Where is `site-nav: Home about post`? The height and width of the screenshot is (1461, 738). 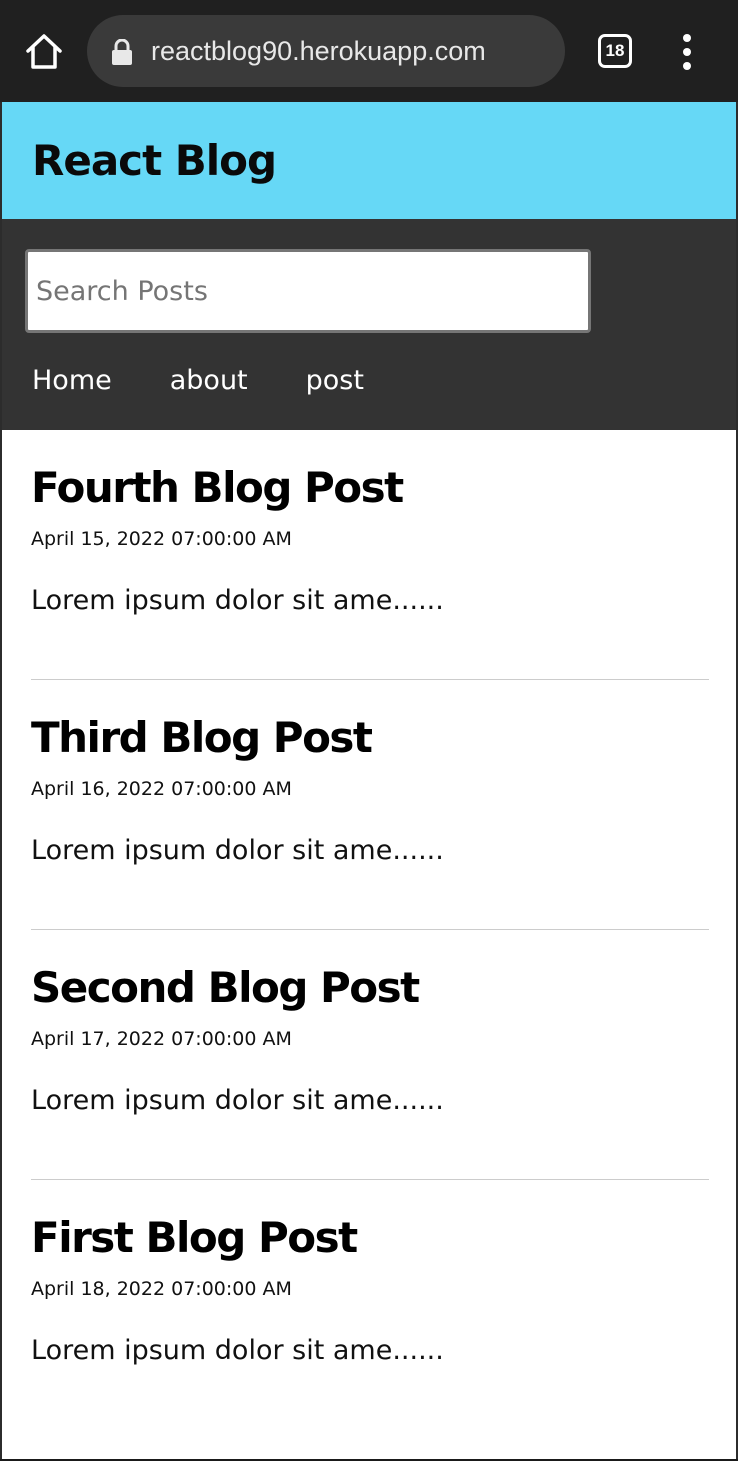
site-nav: Home about post is located at coordinates (369, 324).